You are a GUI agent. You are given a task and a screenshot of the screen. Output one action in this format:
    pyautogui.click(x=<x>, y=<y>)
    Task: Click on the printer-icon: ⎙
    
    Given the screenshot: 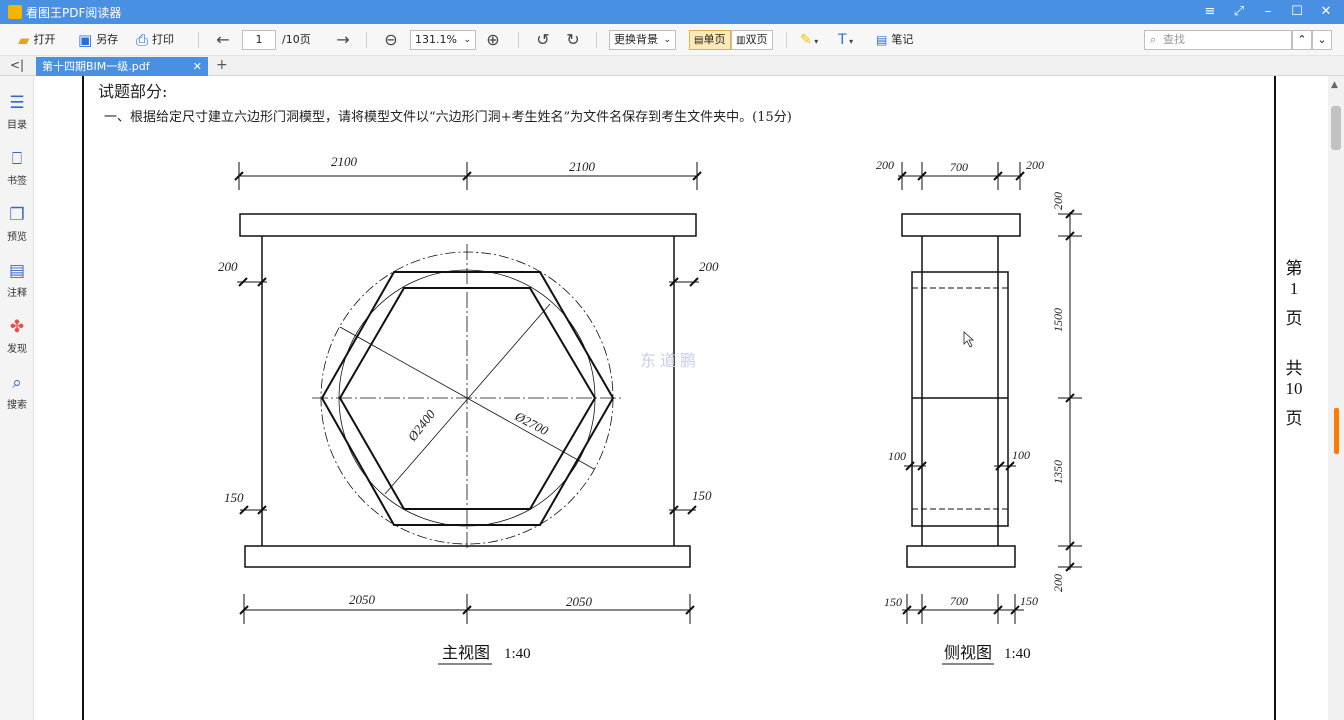 What is the action you would take?
    pyautogui.click(x=142, y=40)
    